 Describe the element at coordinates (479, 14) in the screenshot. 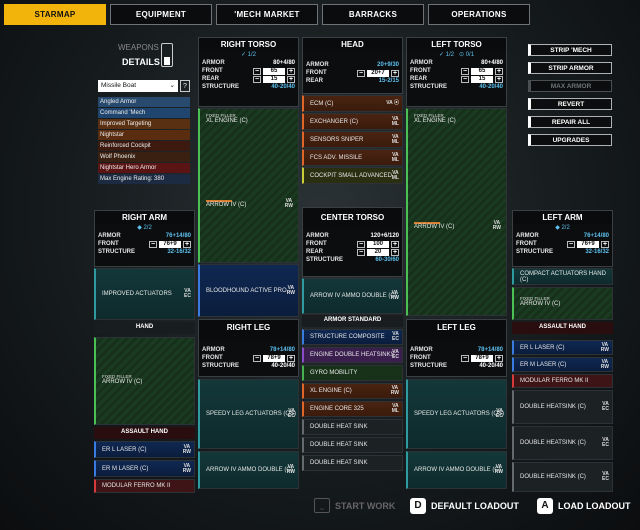

I see `tab-operations: OPERATIONS` at that location.